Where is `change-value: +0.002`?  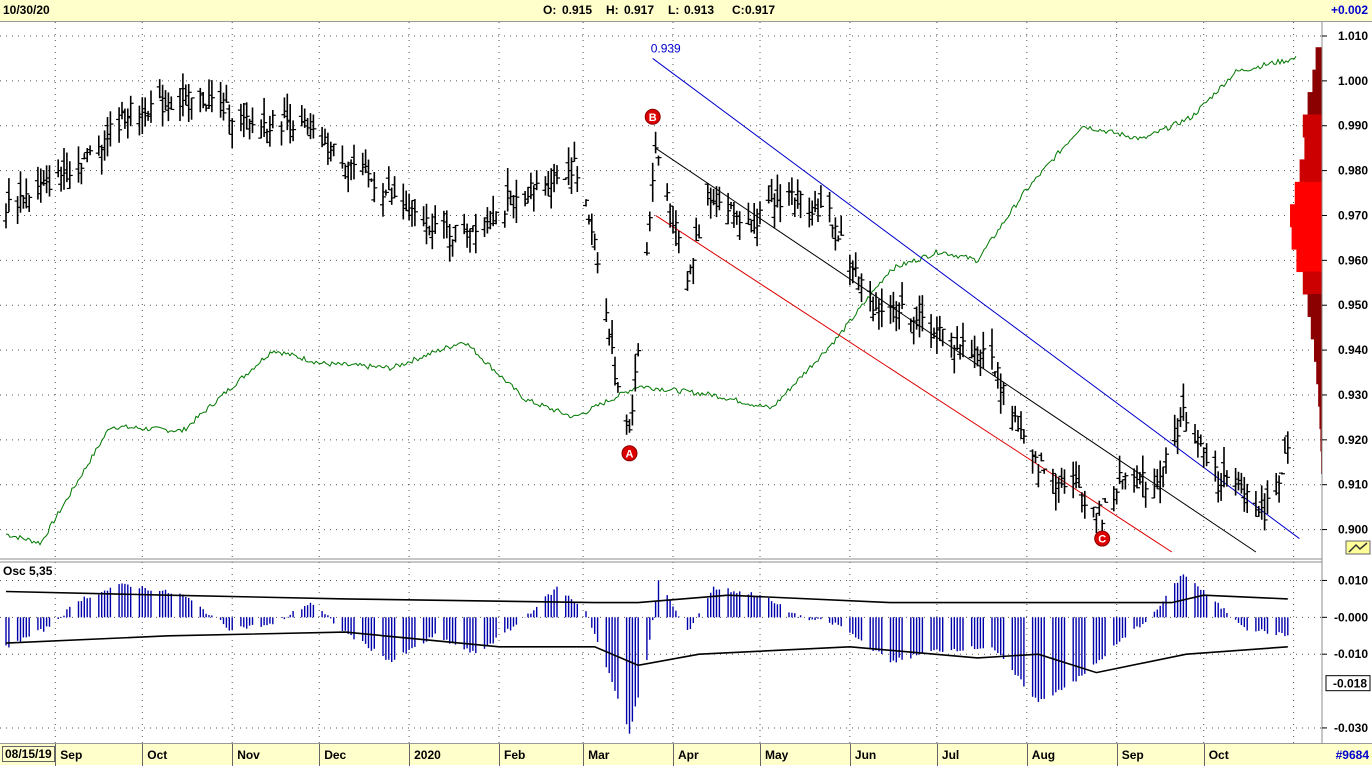 change-value: +0.002 is located at coordinates (1349, 10).